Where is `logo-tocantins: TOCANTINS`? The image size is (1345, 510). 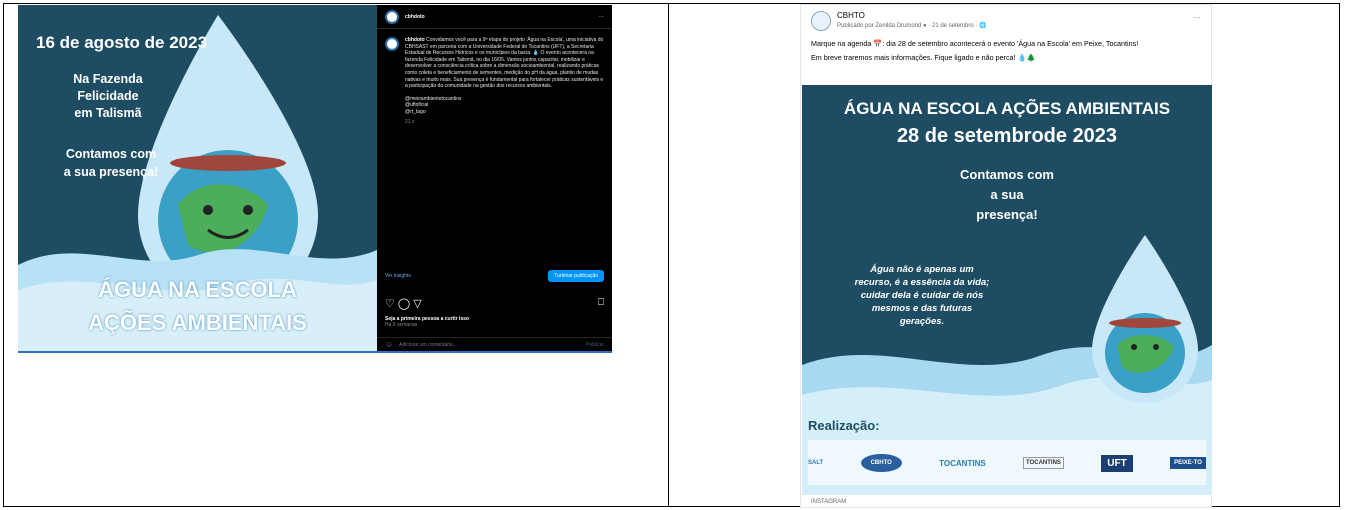
logo-tocantins: TOCANTINS is located at coordinates (962, 463).